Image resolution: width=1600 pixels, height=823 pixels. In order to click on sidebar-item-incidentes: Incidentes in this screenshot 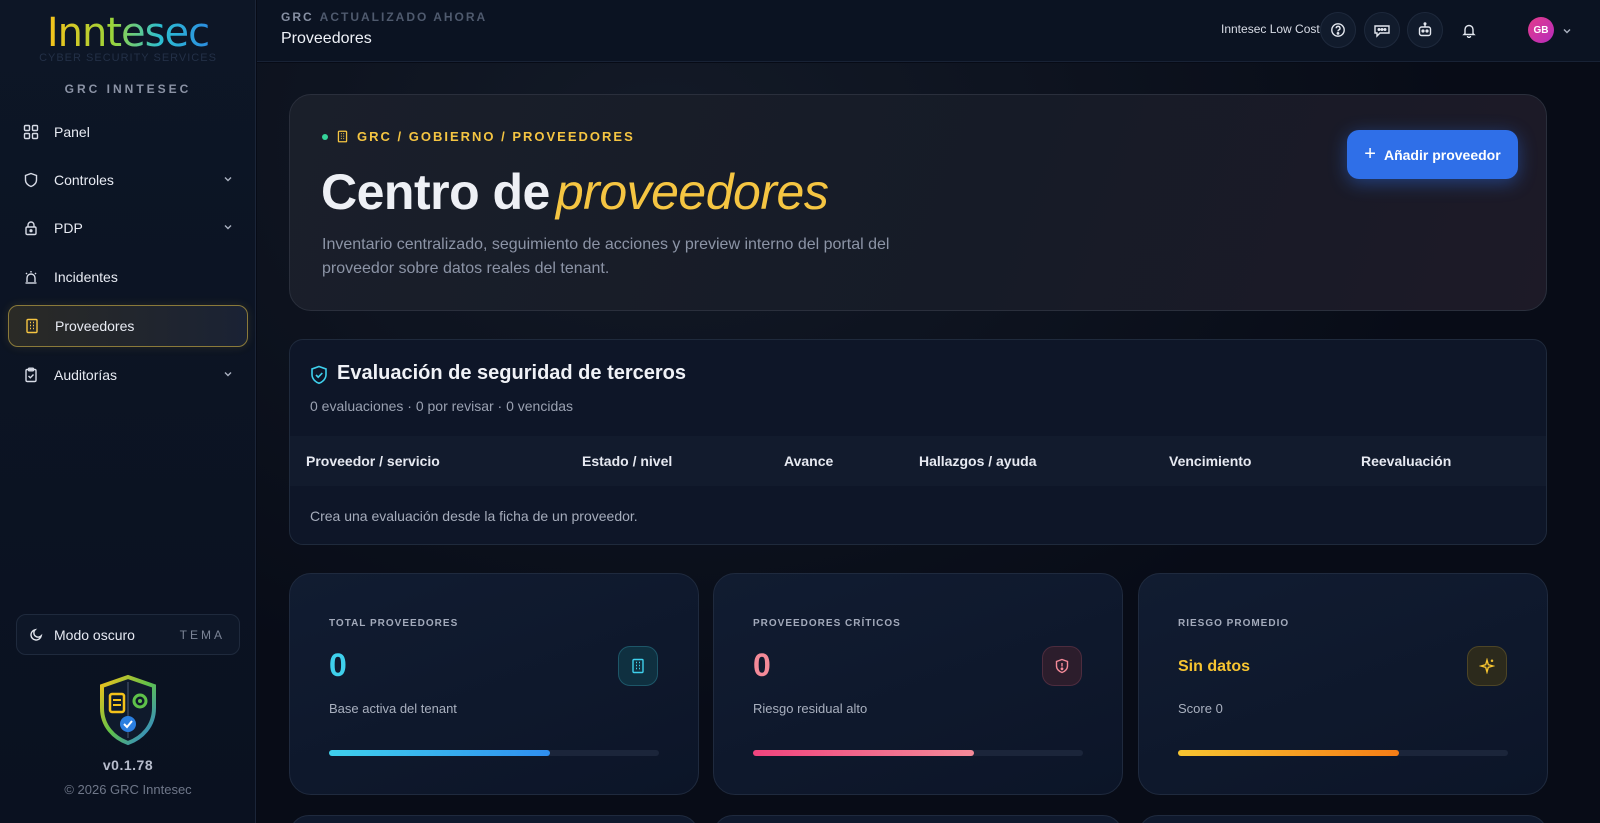, I will do `click(128, 277)`.